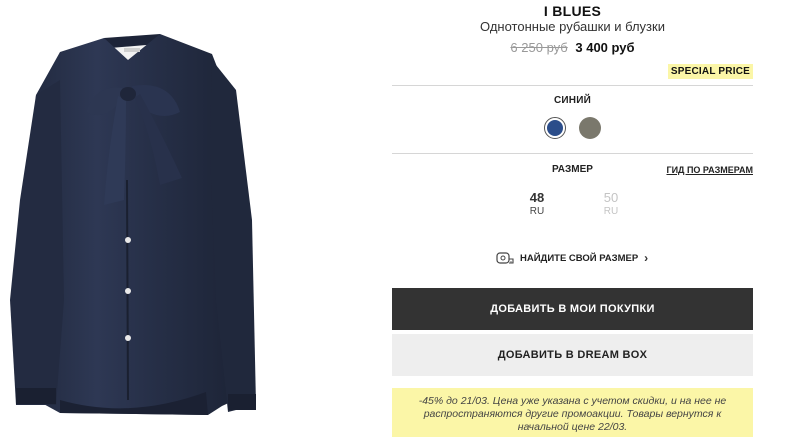 This screenshot has height=437, width=790. I want to click on color-swatch-grey, so click(590, 128).